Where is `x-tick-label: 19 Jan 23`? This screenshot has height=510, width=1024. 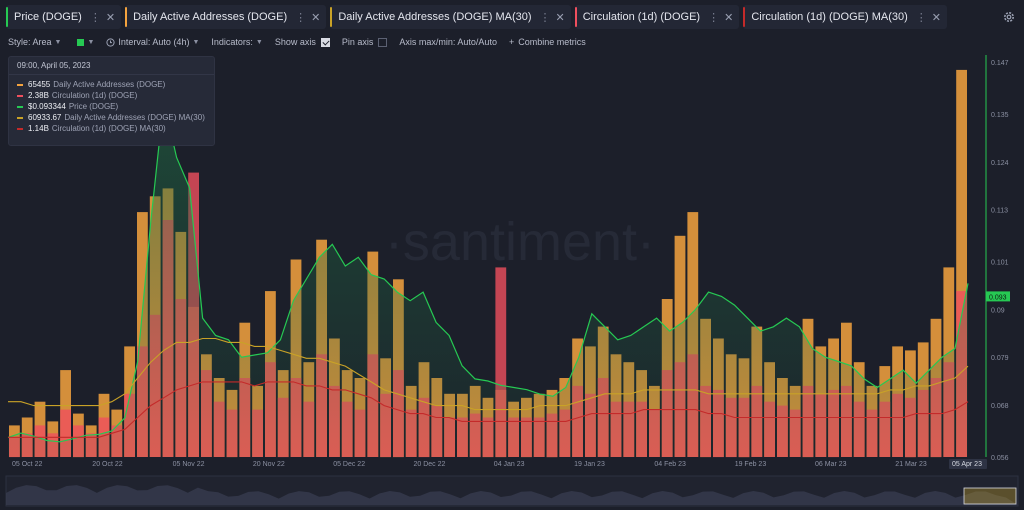
x-tick-label: 19 Jan 23 is located at coordinates (589, 464).